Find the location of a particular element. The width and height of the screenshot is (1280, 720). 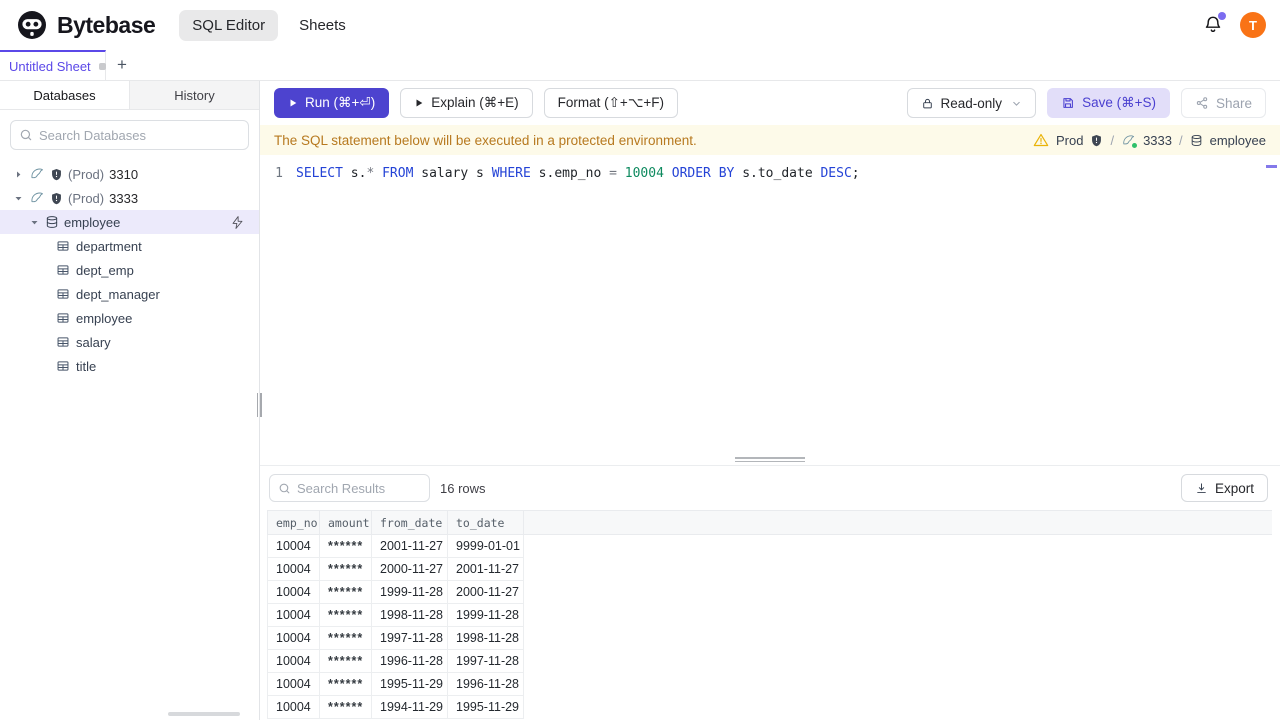

column-header: emp_no is located at coordinates (293, 522).